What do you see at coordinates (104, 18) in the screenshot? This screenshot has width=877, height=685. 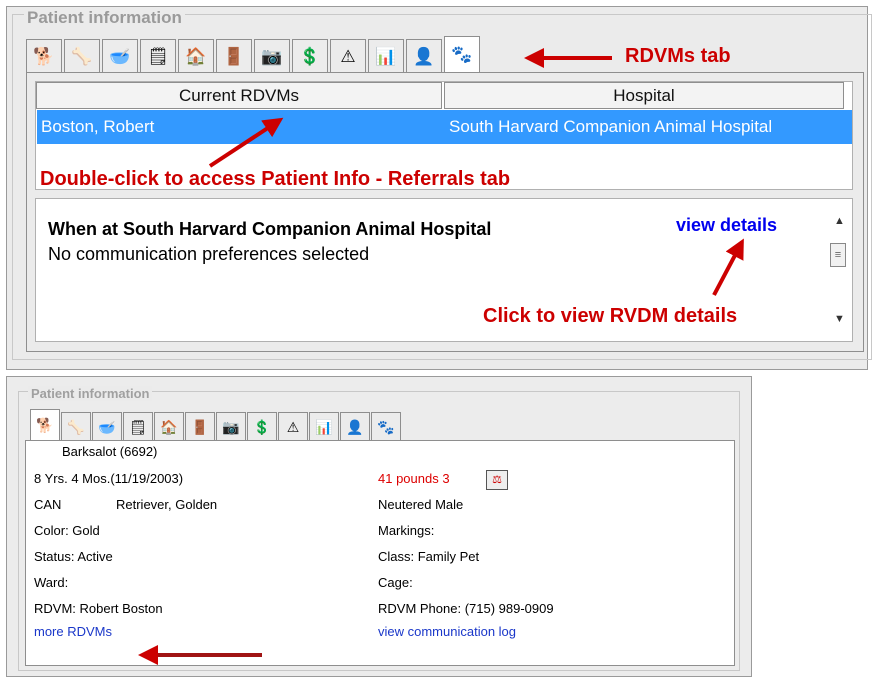 I see `patient-info-legend: Patient information` at bounding box center [104, 18].